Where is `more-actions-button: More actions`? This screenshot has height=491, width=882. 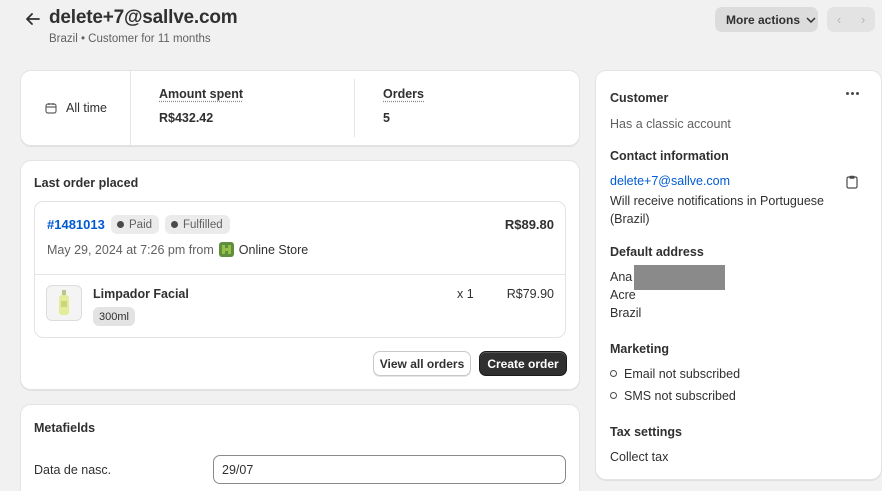 more-actions-button: More actions is located at coordinates (766, 19).